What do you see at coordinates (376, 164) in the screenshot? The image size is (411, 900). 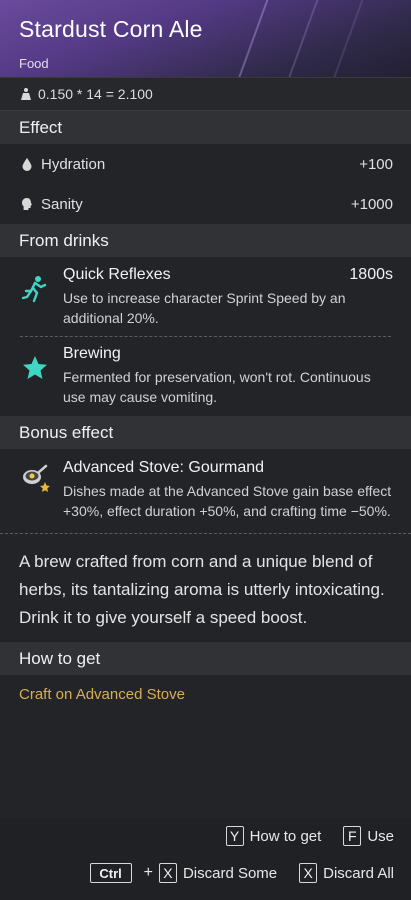 I see `stat-value: +100` at bounding box center [376, 164].